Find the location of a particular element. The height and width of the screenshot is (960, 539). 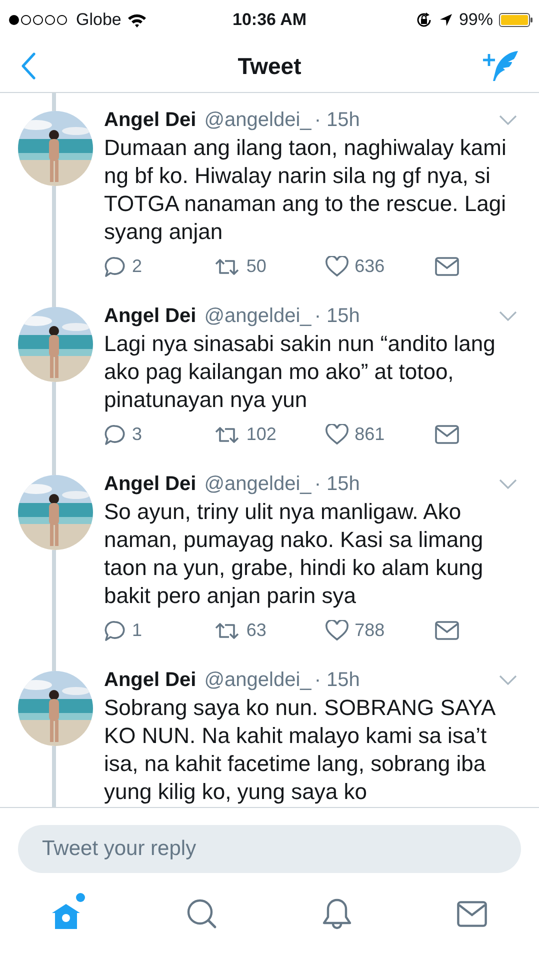

reply-count: 3 is located at coordinates (137, 434).